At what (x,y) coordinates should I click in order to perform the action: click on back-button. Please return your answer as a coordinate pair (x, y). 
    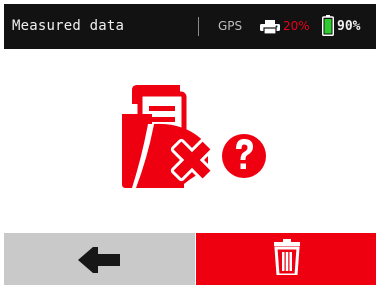
    Looking at the image, I should click on (99, 259).